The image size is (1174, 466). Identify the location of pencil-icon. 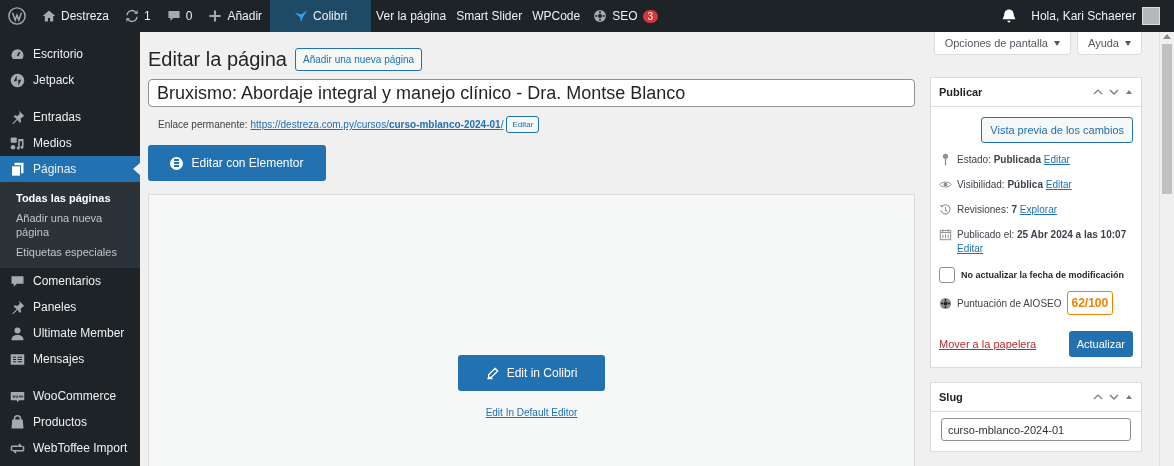
(492, 373).